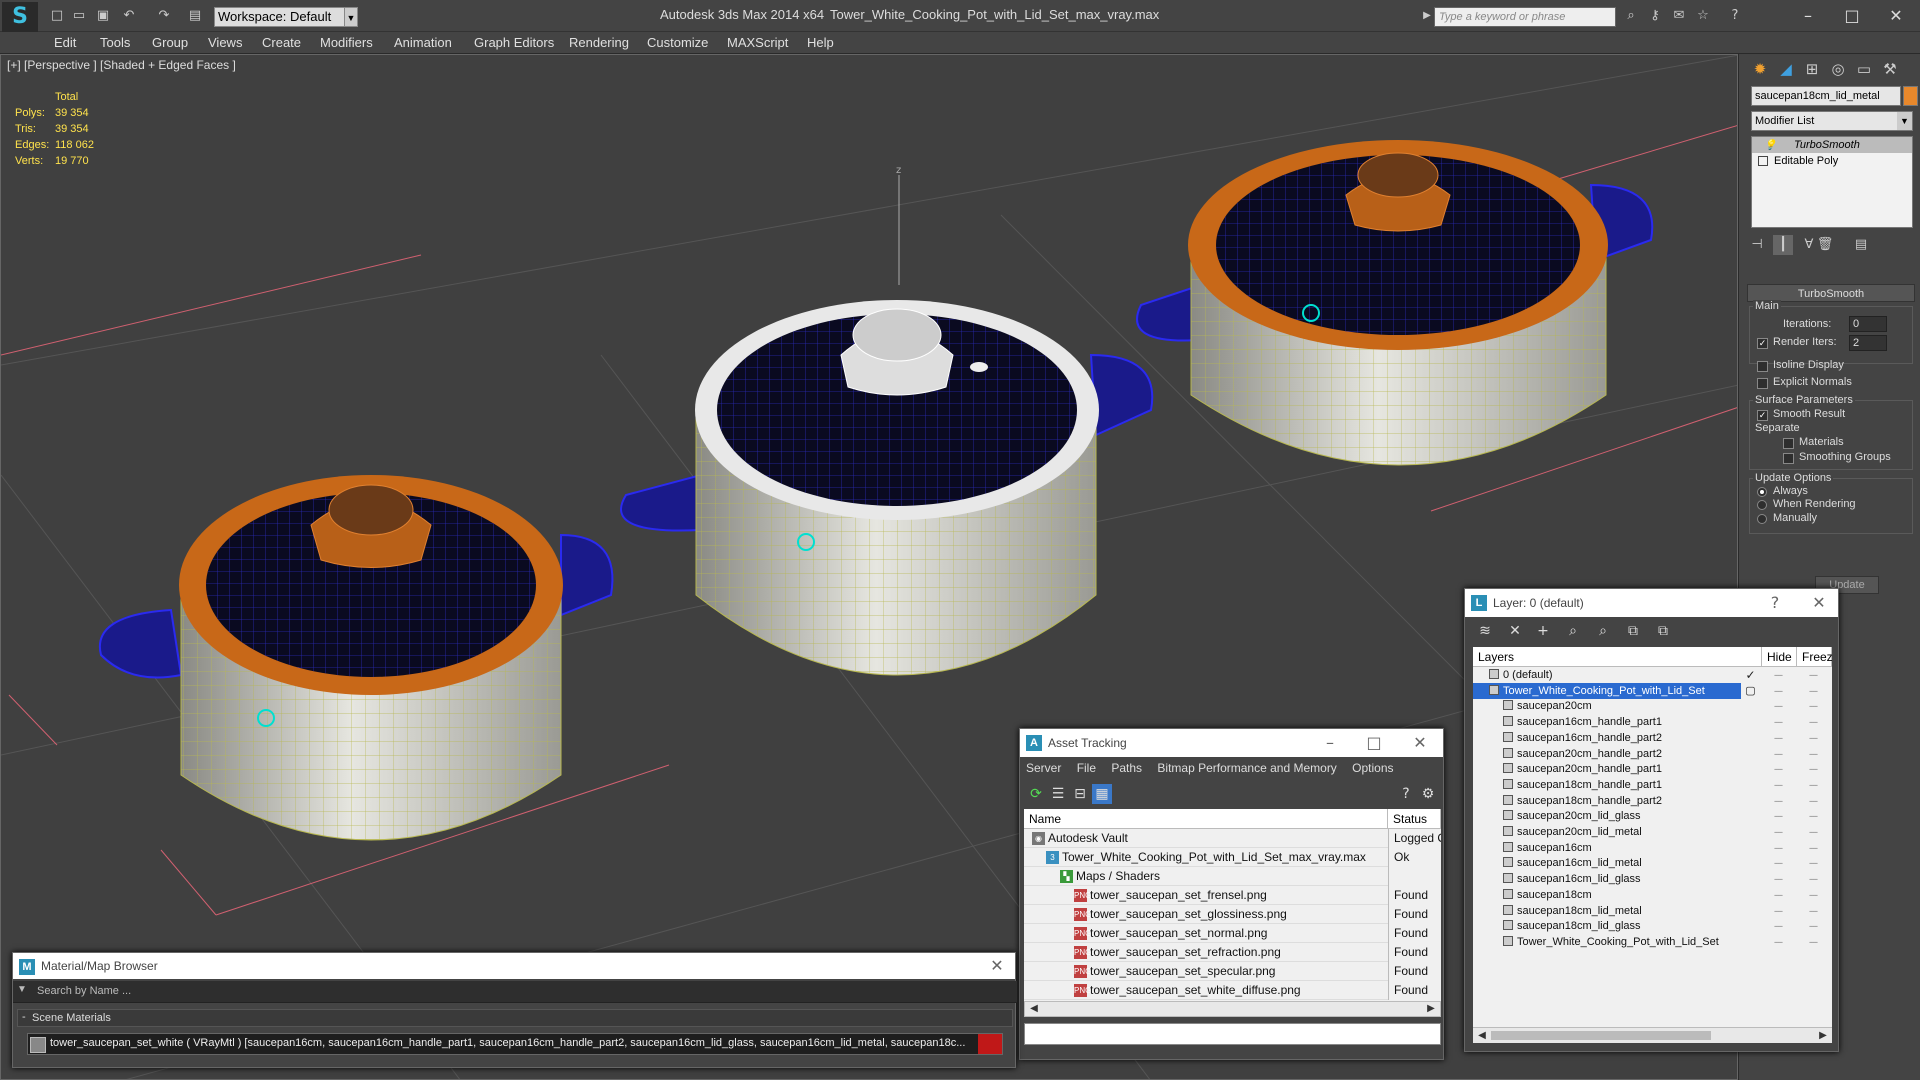 The width and height of the screenshot is (1920, 1080). I want to click on layer-row: saucepan18cm_handle_part2, so click(1613, 801).